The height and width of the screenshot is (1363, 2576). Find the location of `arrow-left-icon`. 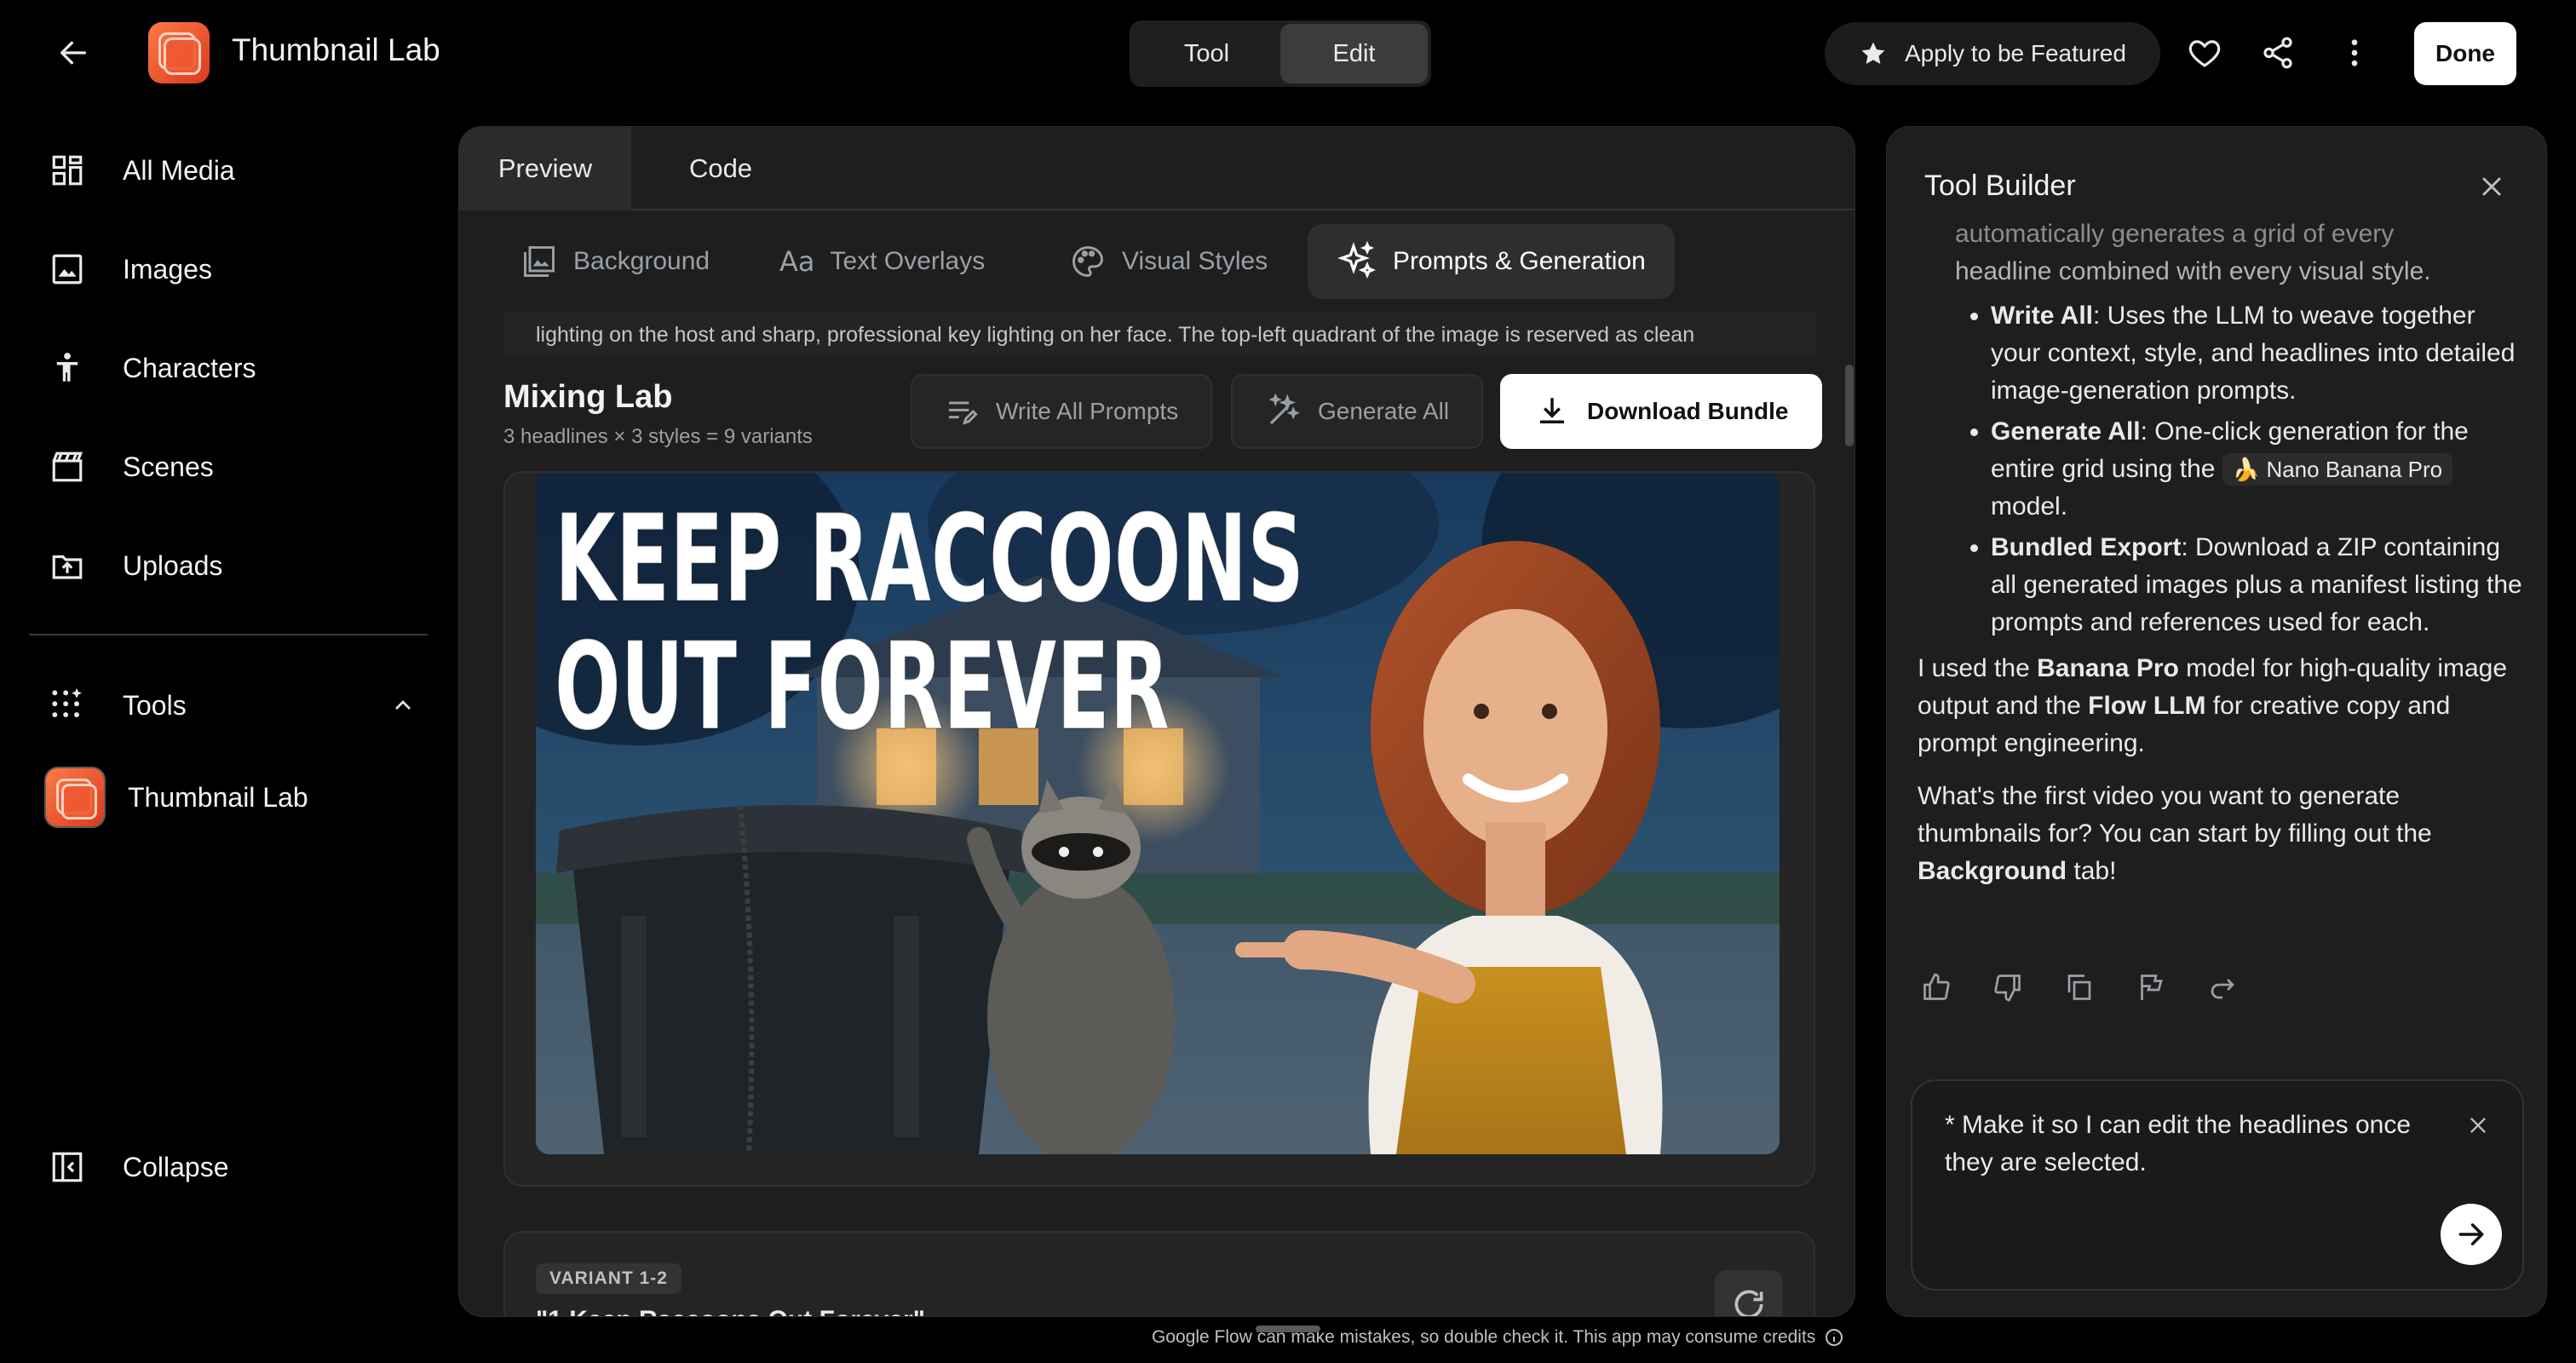

arrow-left-icon is located at coordinates (73, 53).